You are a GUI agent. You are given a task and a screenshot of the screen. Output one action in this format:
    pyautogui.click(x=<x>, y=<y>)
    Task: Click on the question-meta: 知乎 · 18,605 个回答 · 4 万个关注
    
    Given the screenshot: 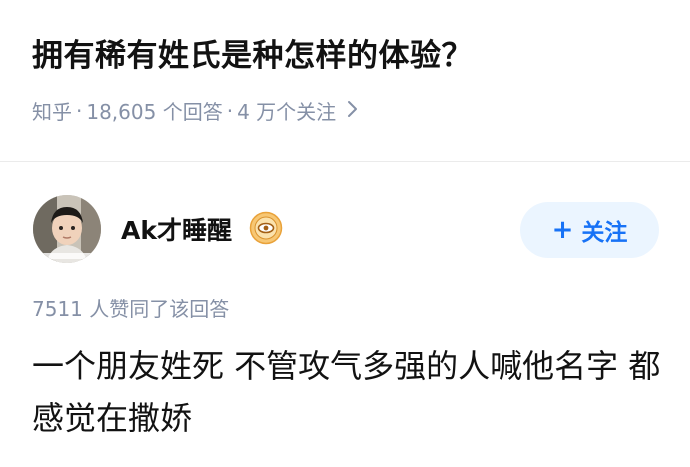 What is the action you would take?
    pyautogui.click(x=195, y=110)
    